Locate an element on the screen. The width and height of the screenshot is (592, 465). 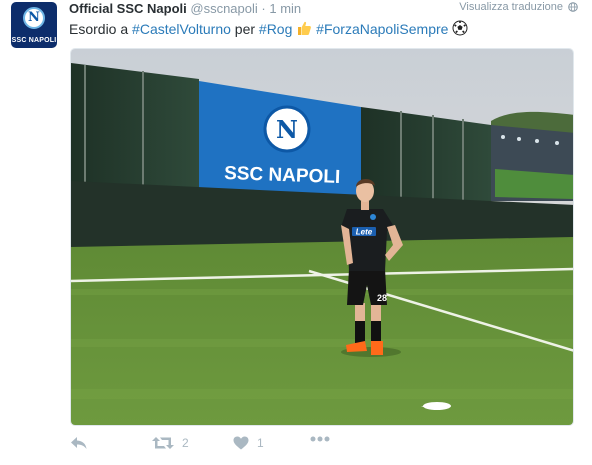
banner-crest-letter: N is located at coordinates (287, 129).